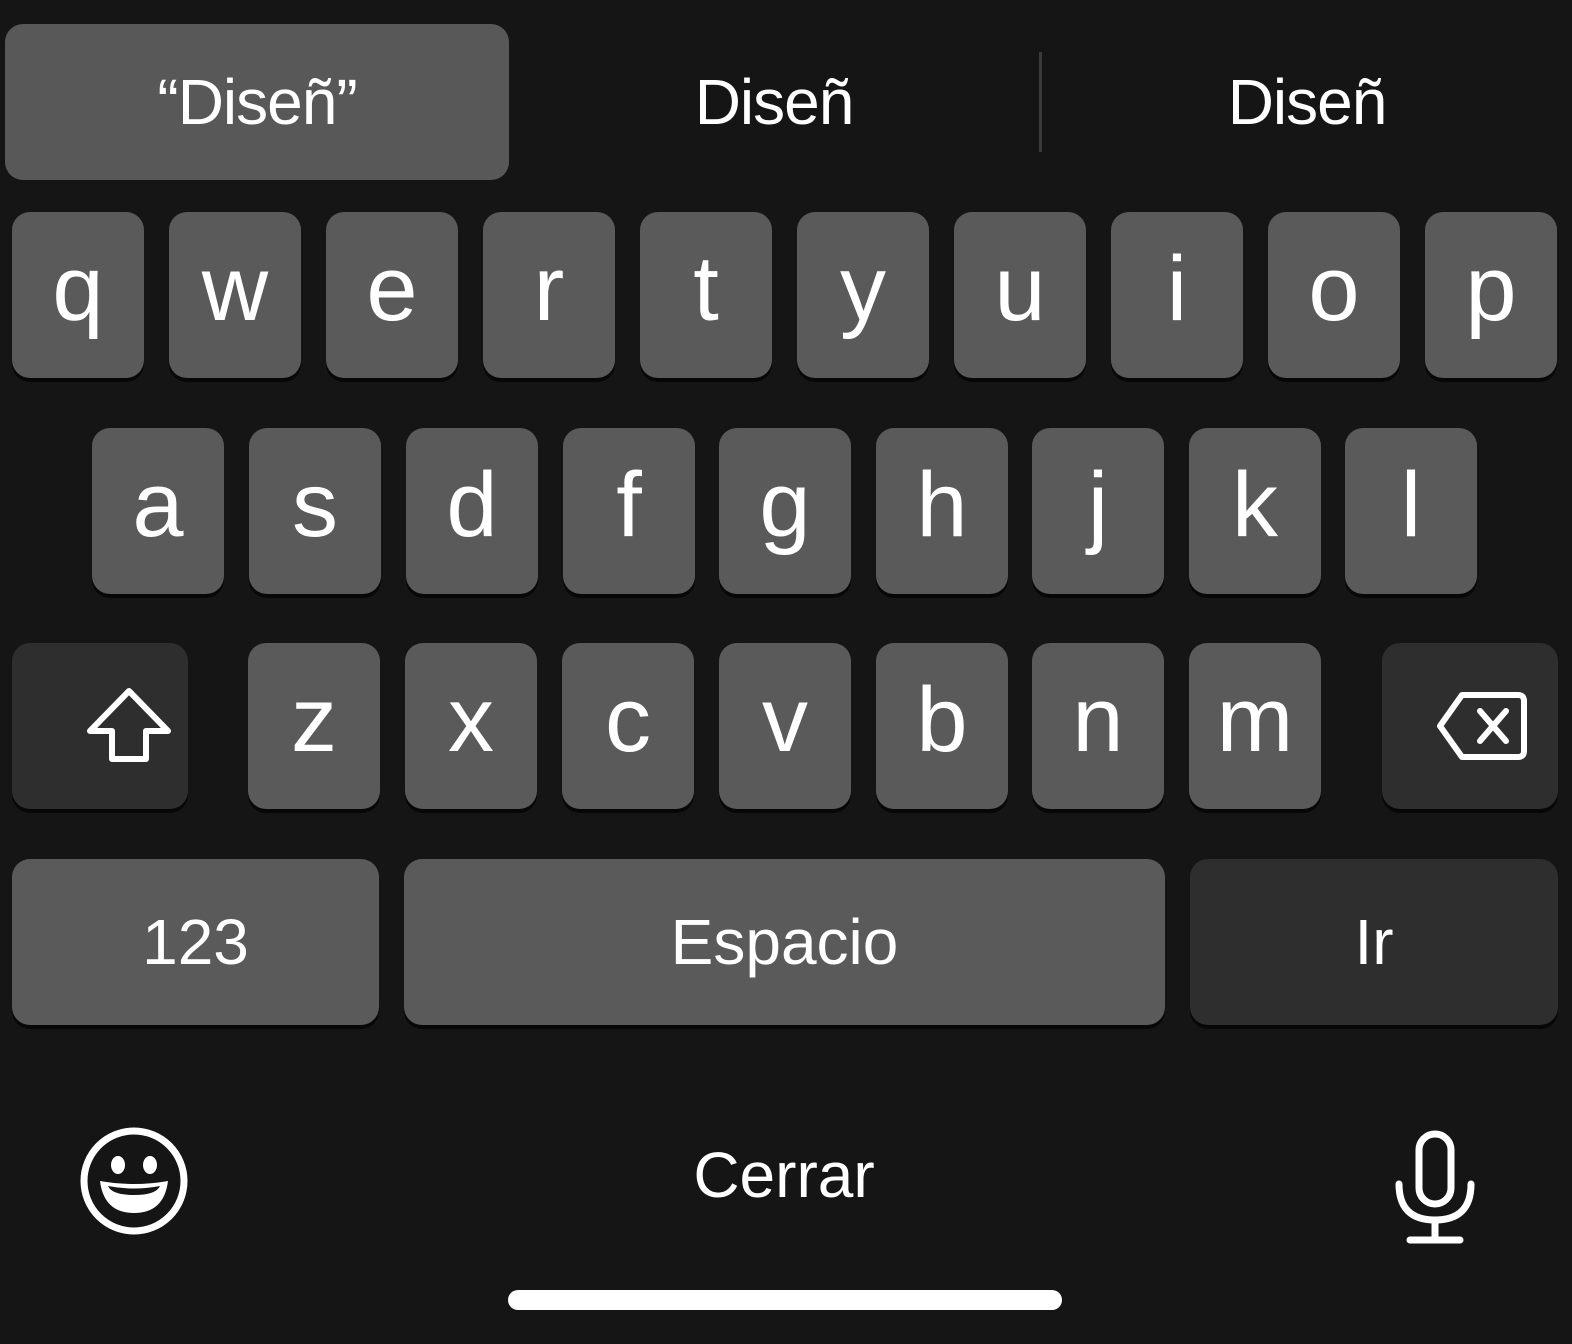 Image resolution: width=1572 pixels, height=1344 pixels. I want to click on delete-key, so click(1470, 726).